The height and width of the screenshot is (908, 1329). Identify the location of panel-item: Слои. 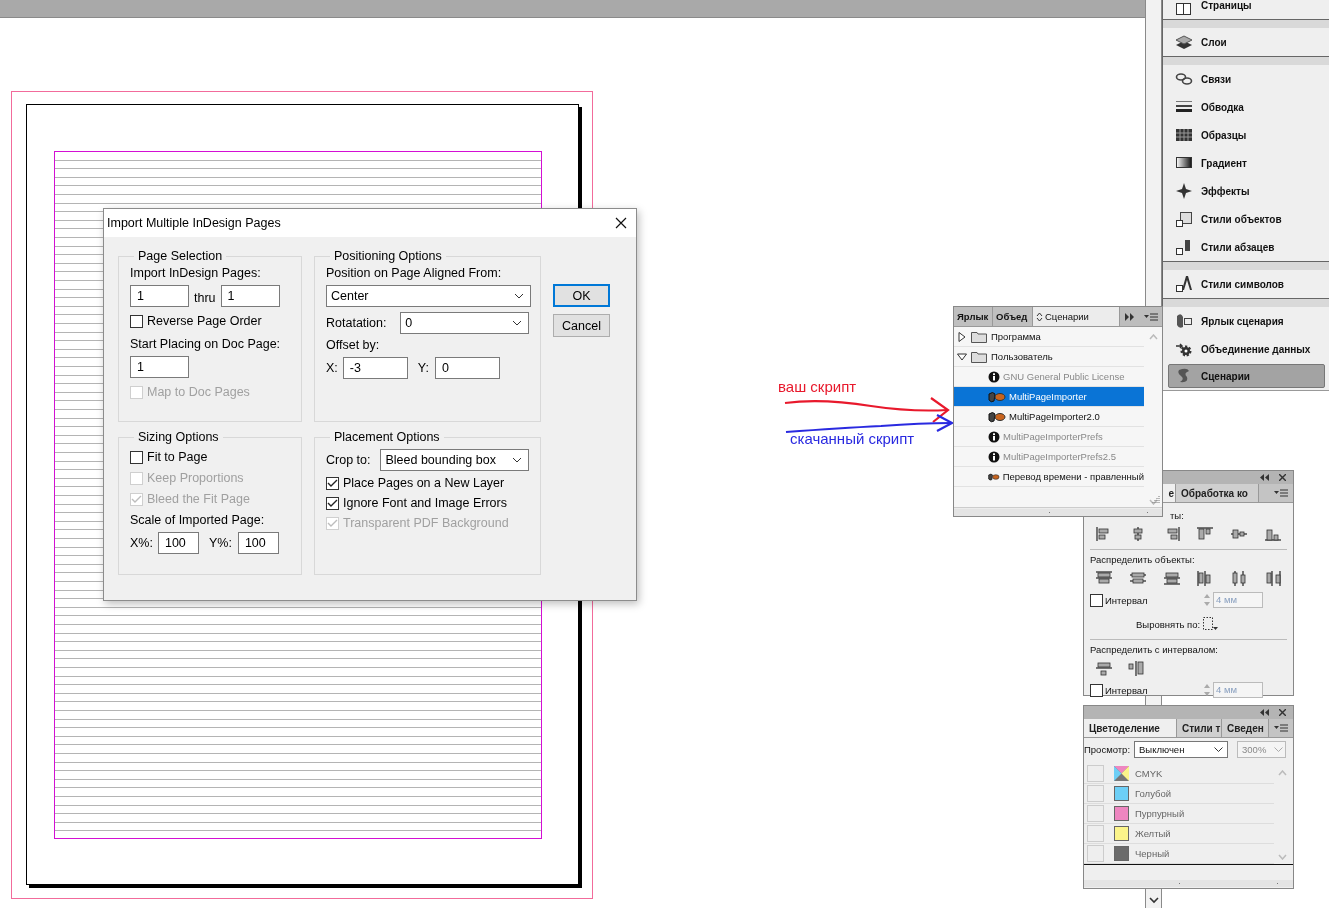
(1246, 42).